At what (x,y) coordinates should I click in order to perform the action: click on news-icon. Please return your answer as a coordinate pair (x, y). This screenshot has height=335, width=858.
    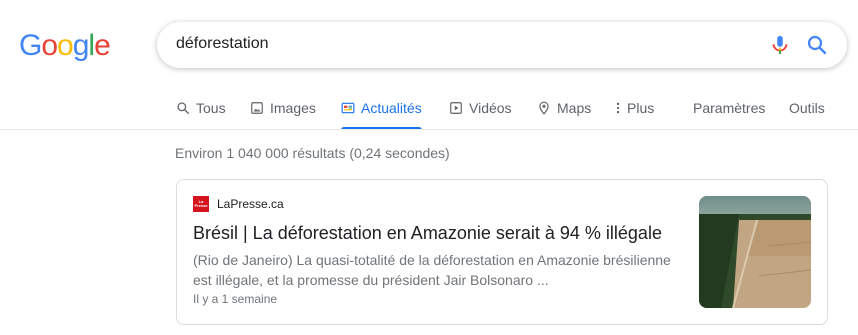
    Looking at the image, I should click on (348, 108).